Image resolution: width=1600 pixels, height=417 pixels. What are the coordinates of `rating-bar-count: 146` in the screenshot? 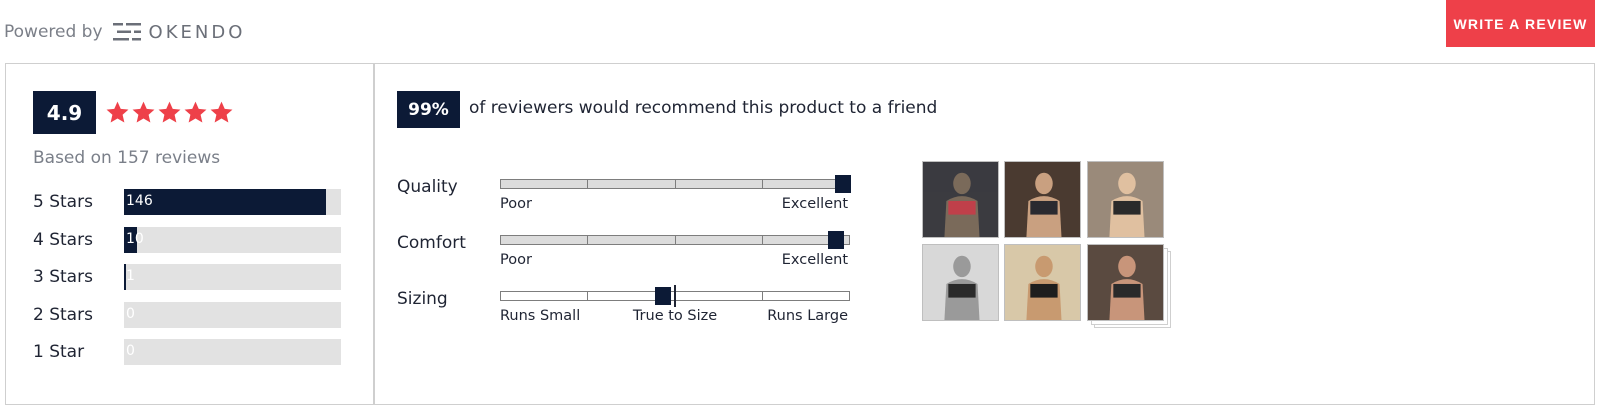 It's located at (139, 201).